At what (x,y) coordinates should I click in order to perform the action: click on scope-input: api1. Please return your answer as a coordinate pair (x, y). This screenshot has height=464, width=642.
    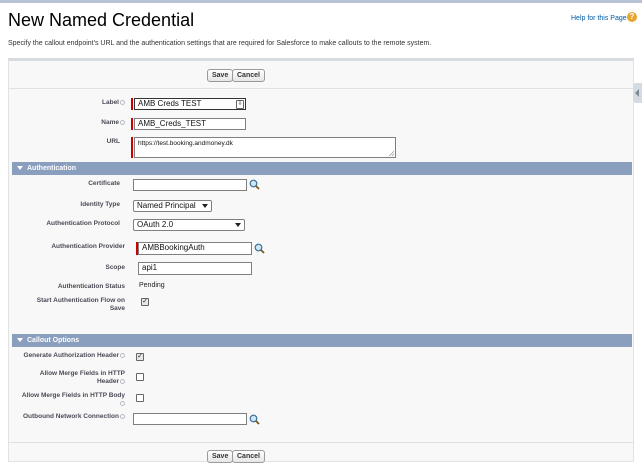
    Looking at the image, I should click on (195, 268).